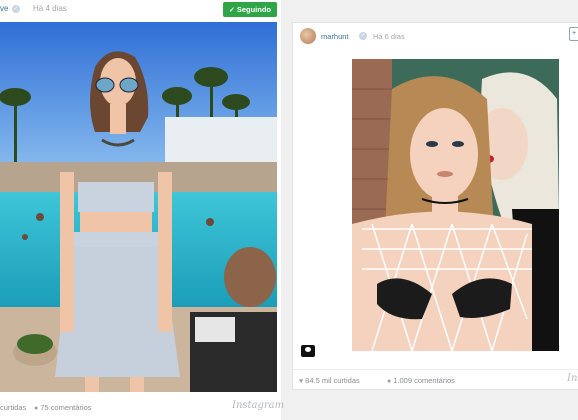  I want to click on comments-text: 1.009 comentários, so click(424, 380).